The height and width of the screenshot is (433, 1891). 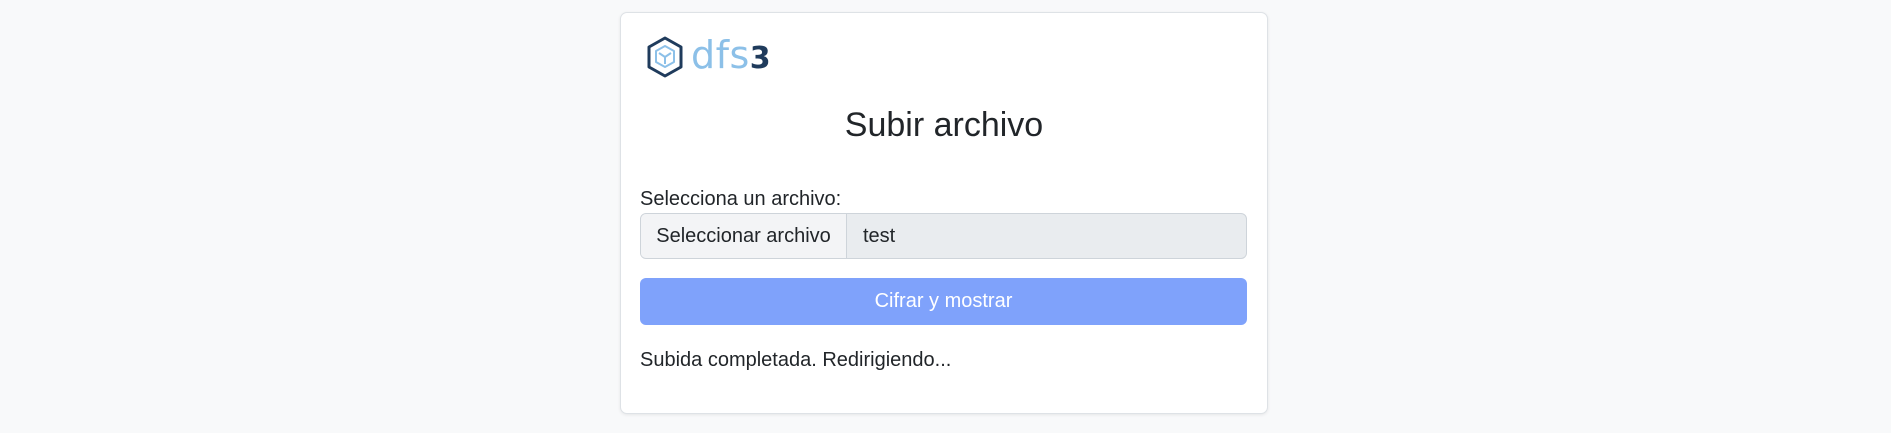 I want to click on brand-wordmark-text: dfs, so click(x=720, y=55).